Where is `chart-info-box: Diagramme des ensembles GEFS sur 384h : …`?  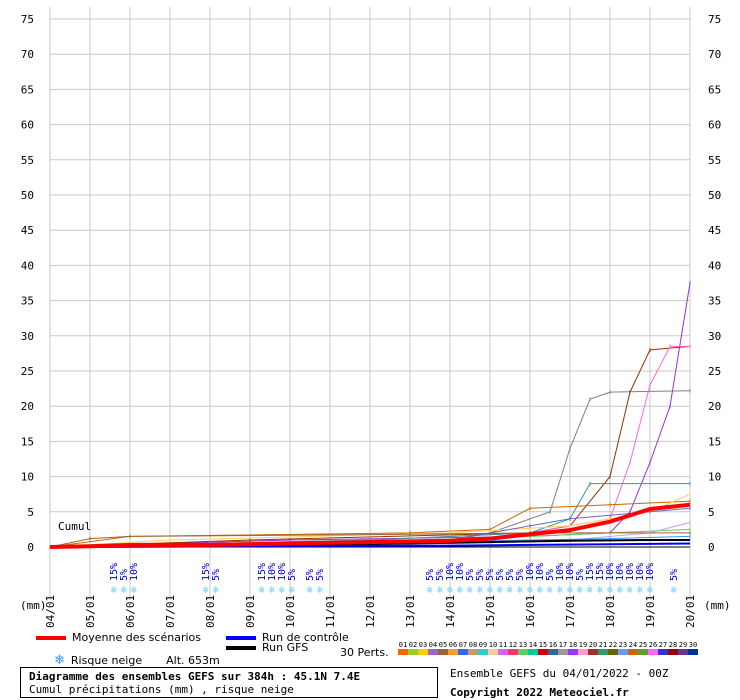
chart-info-box: Diagramme des ensembles GEFS sur 384h : … is located at coordinates (229, 682).